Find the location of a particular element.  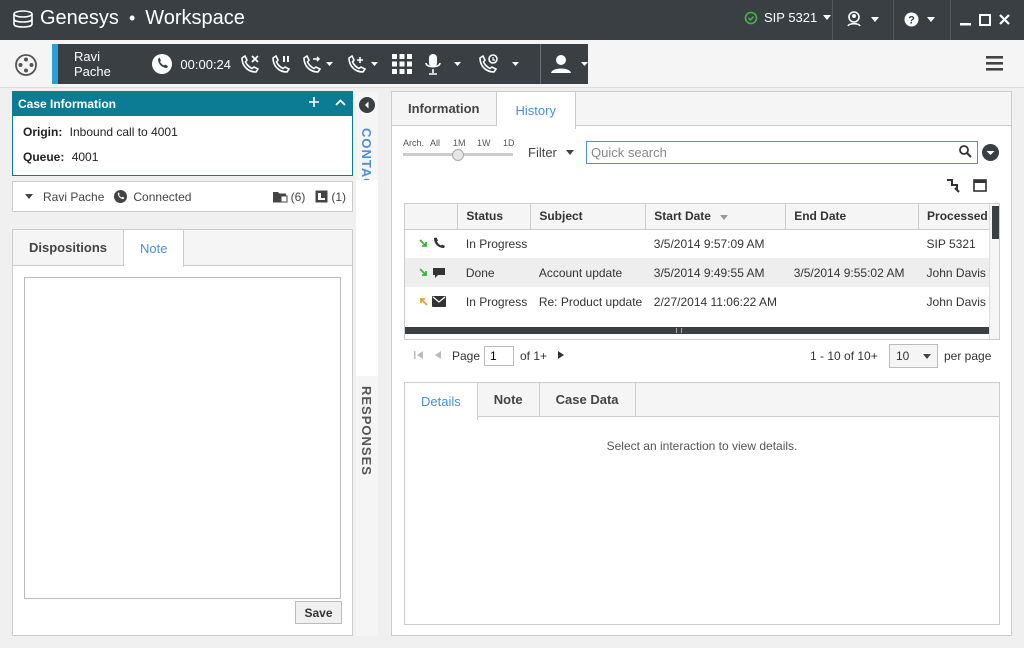

minimize-button is located at coordinates (965, 20).